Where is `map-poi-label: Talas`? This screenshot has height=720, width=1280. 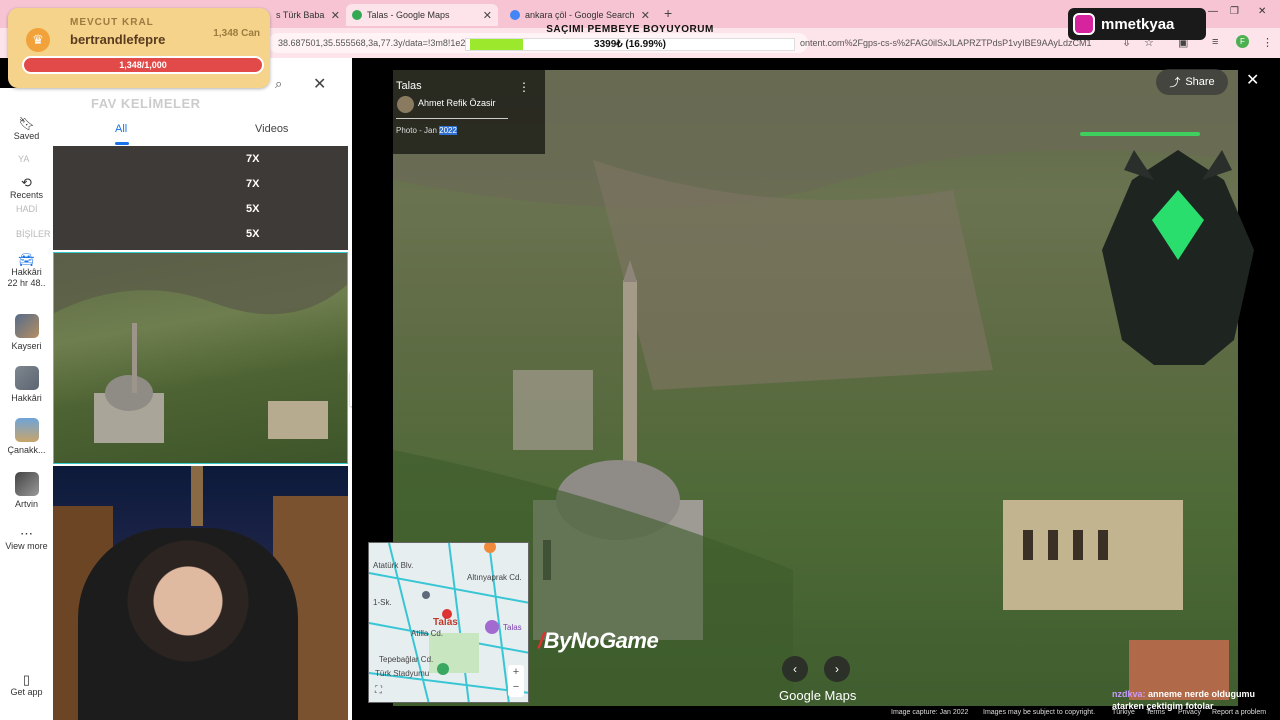 map-poi-label: Talas is located at coordinates (512, 627).